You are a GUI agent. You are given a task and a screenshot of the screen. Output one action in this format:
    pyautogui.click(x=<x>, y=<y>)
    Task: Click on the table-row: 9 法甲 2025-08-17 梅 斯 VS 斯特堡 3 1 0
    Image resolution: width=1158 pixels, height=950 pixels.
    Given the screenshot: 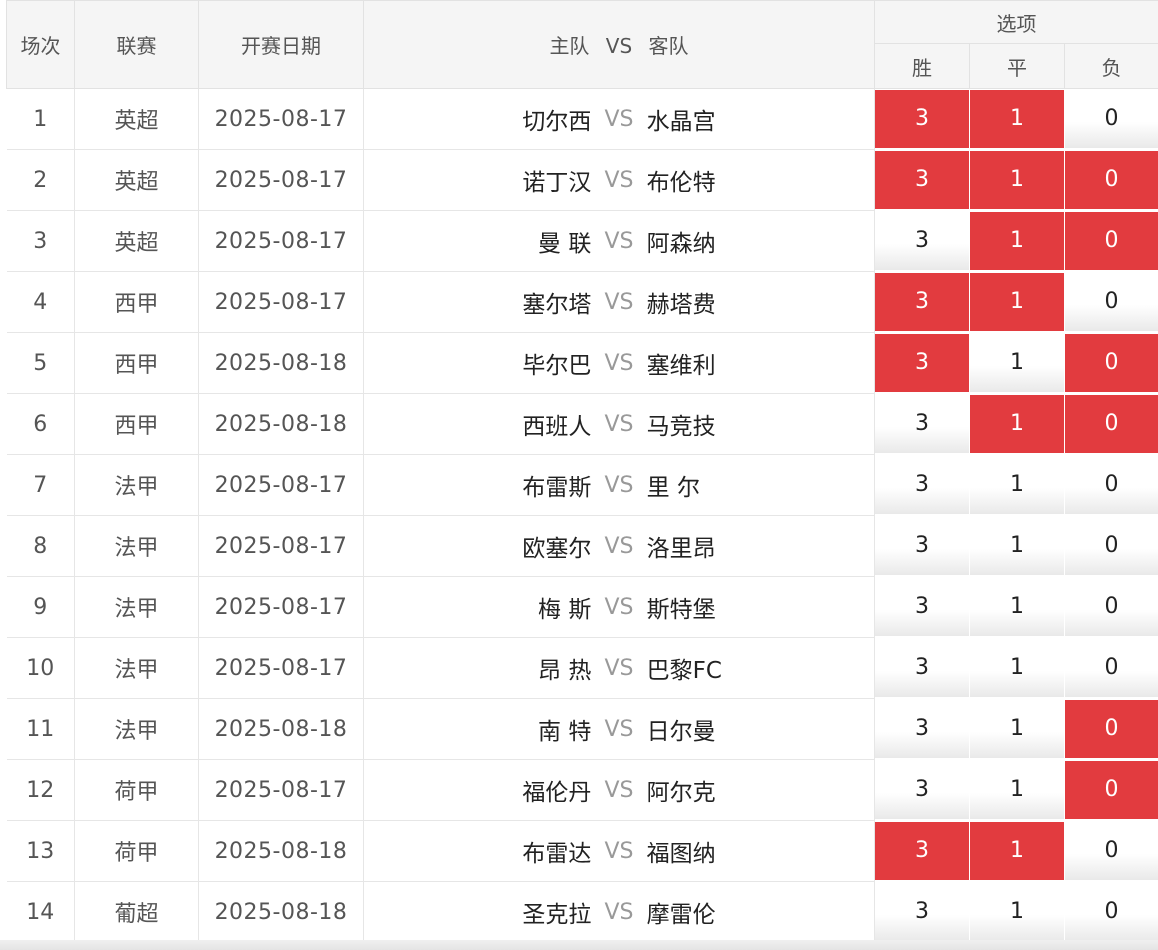 What is the action you would take?
    pyautogui.click(x=582, y=607)
    